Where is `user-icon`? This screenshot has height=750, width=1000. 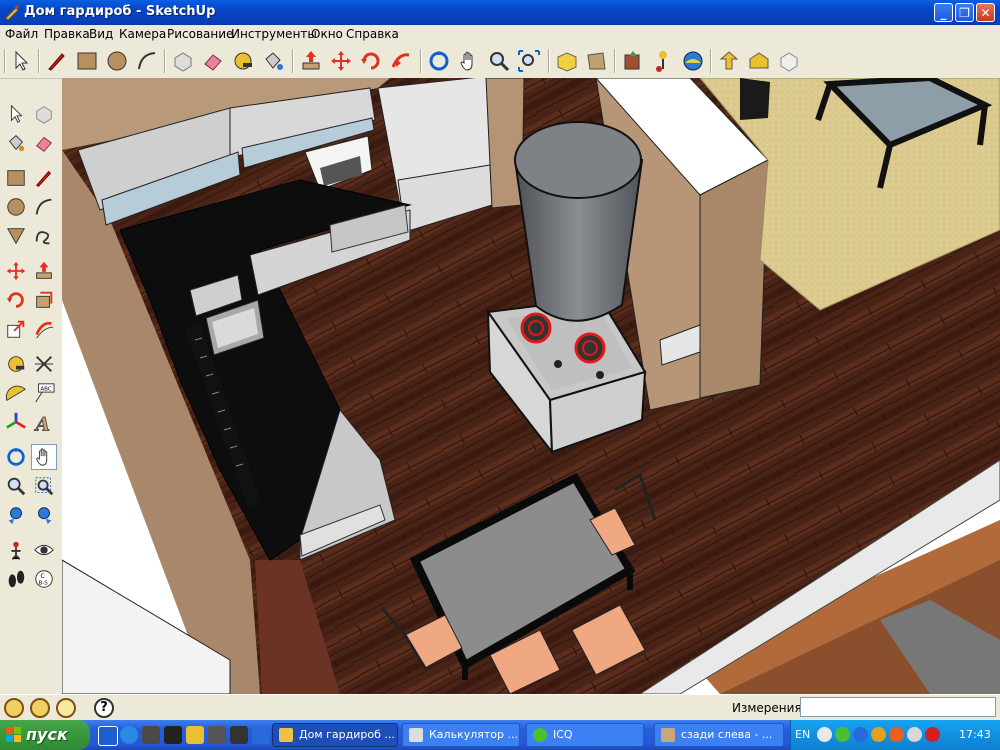 user-icon is located at coordinates (66, 708).